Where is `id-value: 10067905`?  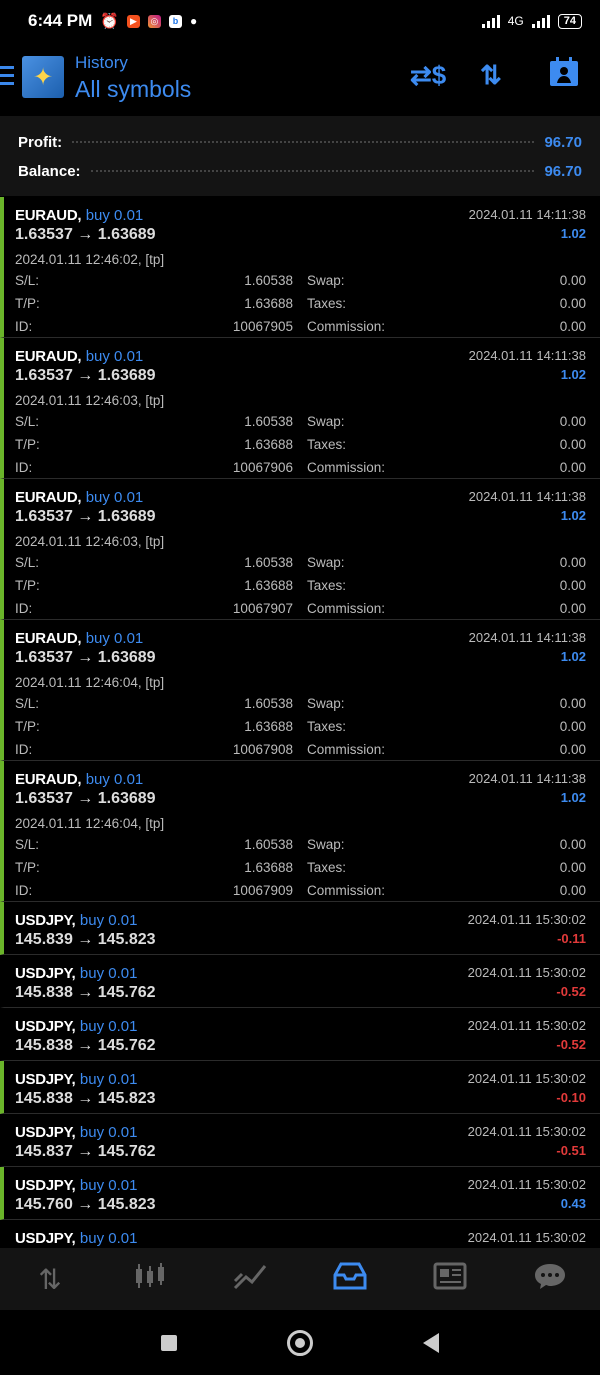
id-value: 10067905 is located at coordinates (262, 326).